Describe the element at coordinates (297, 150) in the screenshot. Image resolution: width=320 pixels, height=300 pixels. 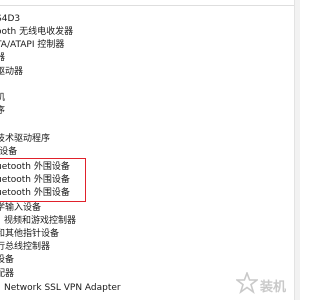
I see `vertical-scrollbar` at that location.